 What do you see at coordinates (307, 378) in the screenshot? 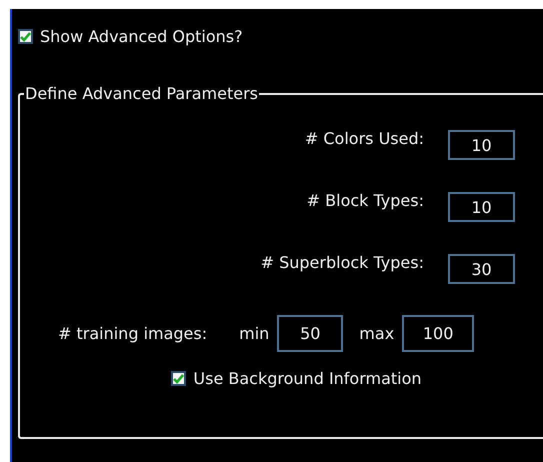
I see `checkbox-label: Use Background Information` at bounding box center [307, 378].